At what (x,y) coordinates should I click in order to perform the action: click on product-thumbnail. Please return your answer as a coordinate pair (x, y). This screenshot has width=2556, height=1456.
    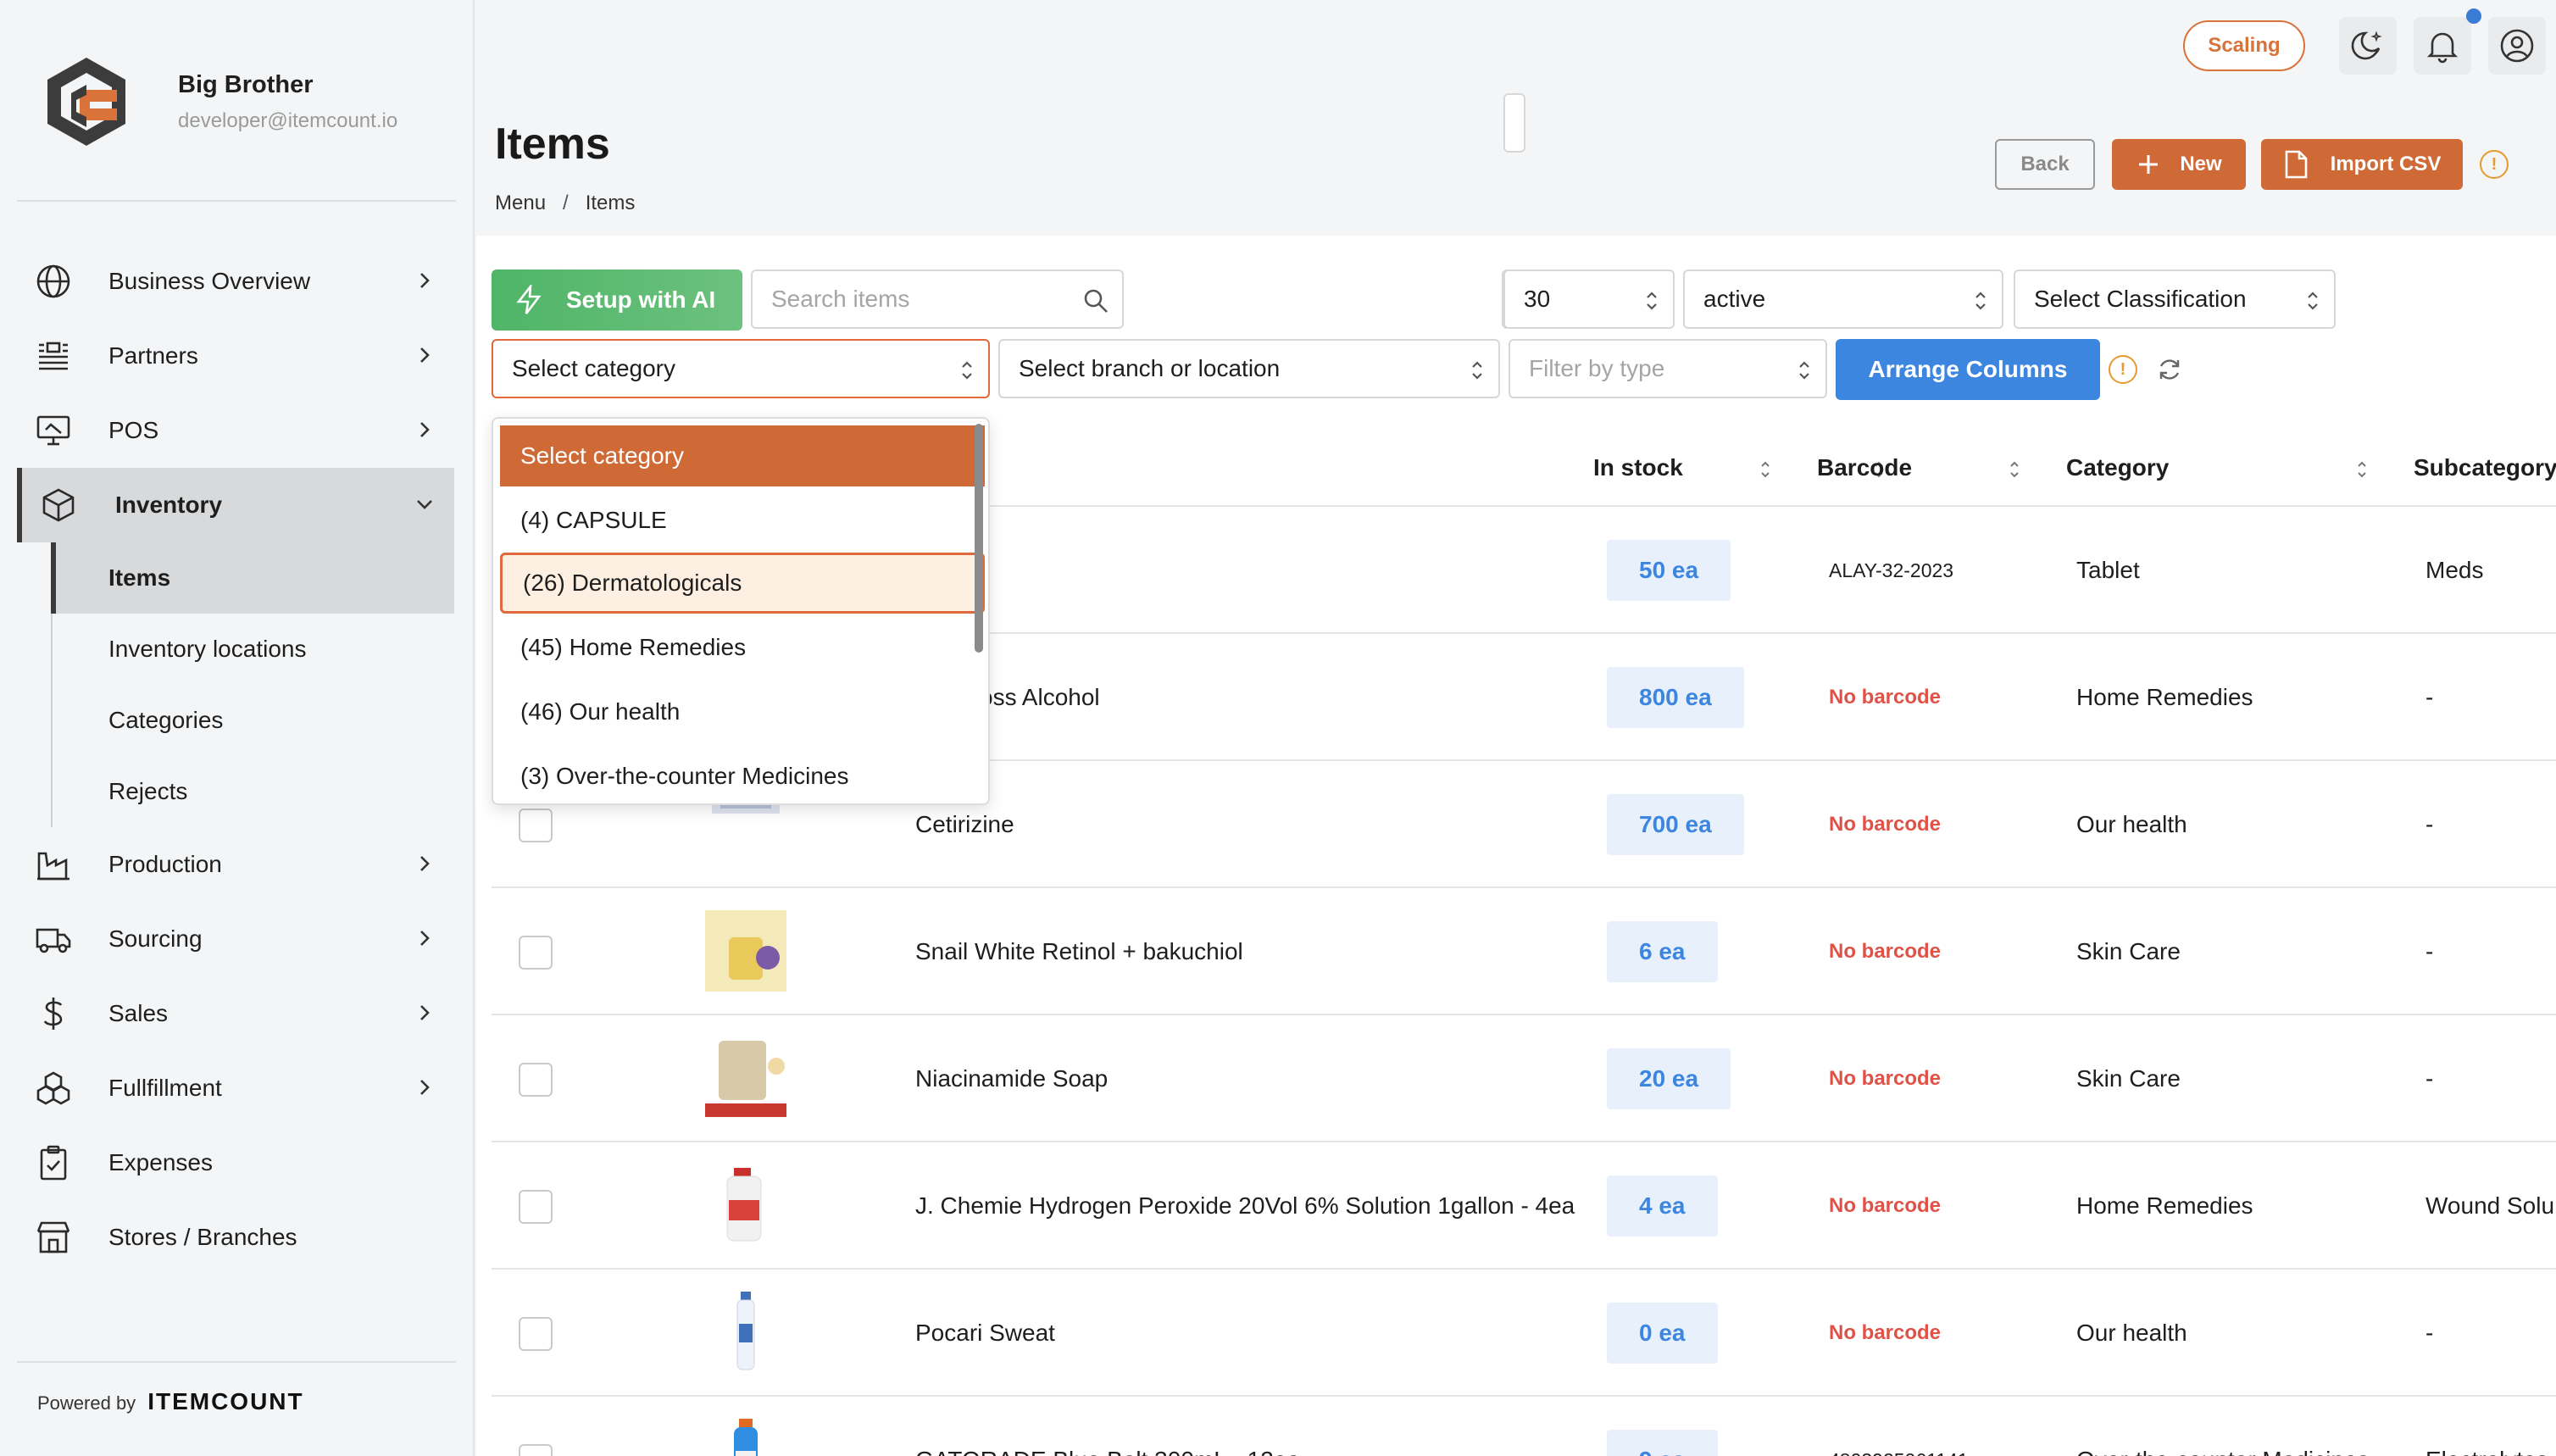
    Looking at the image, I should click on (746, 1437).